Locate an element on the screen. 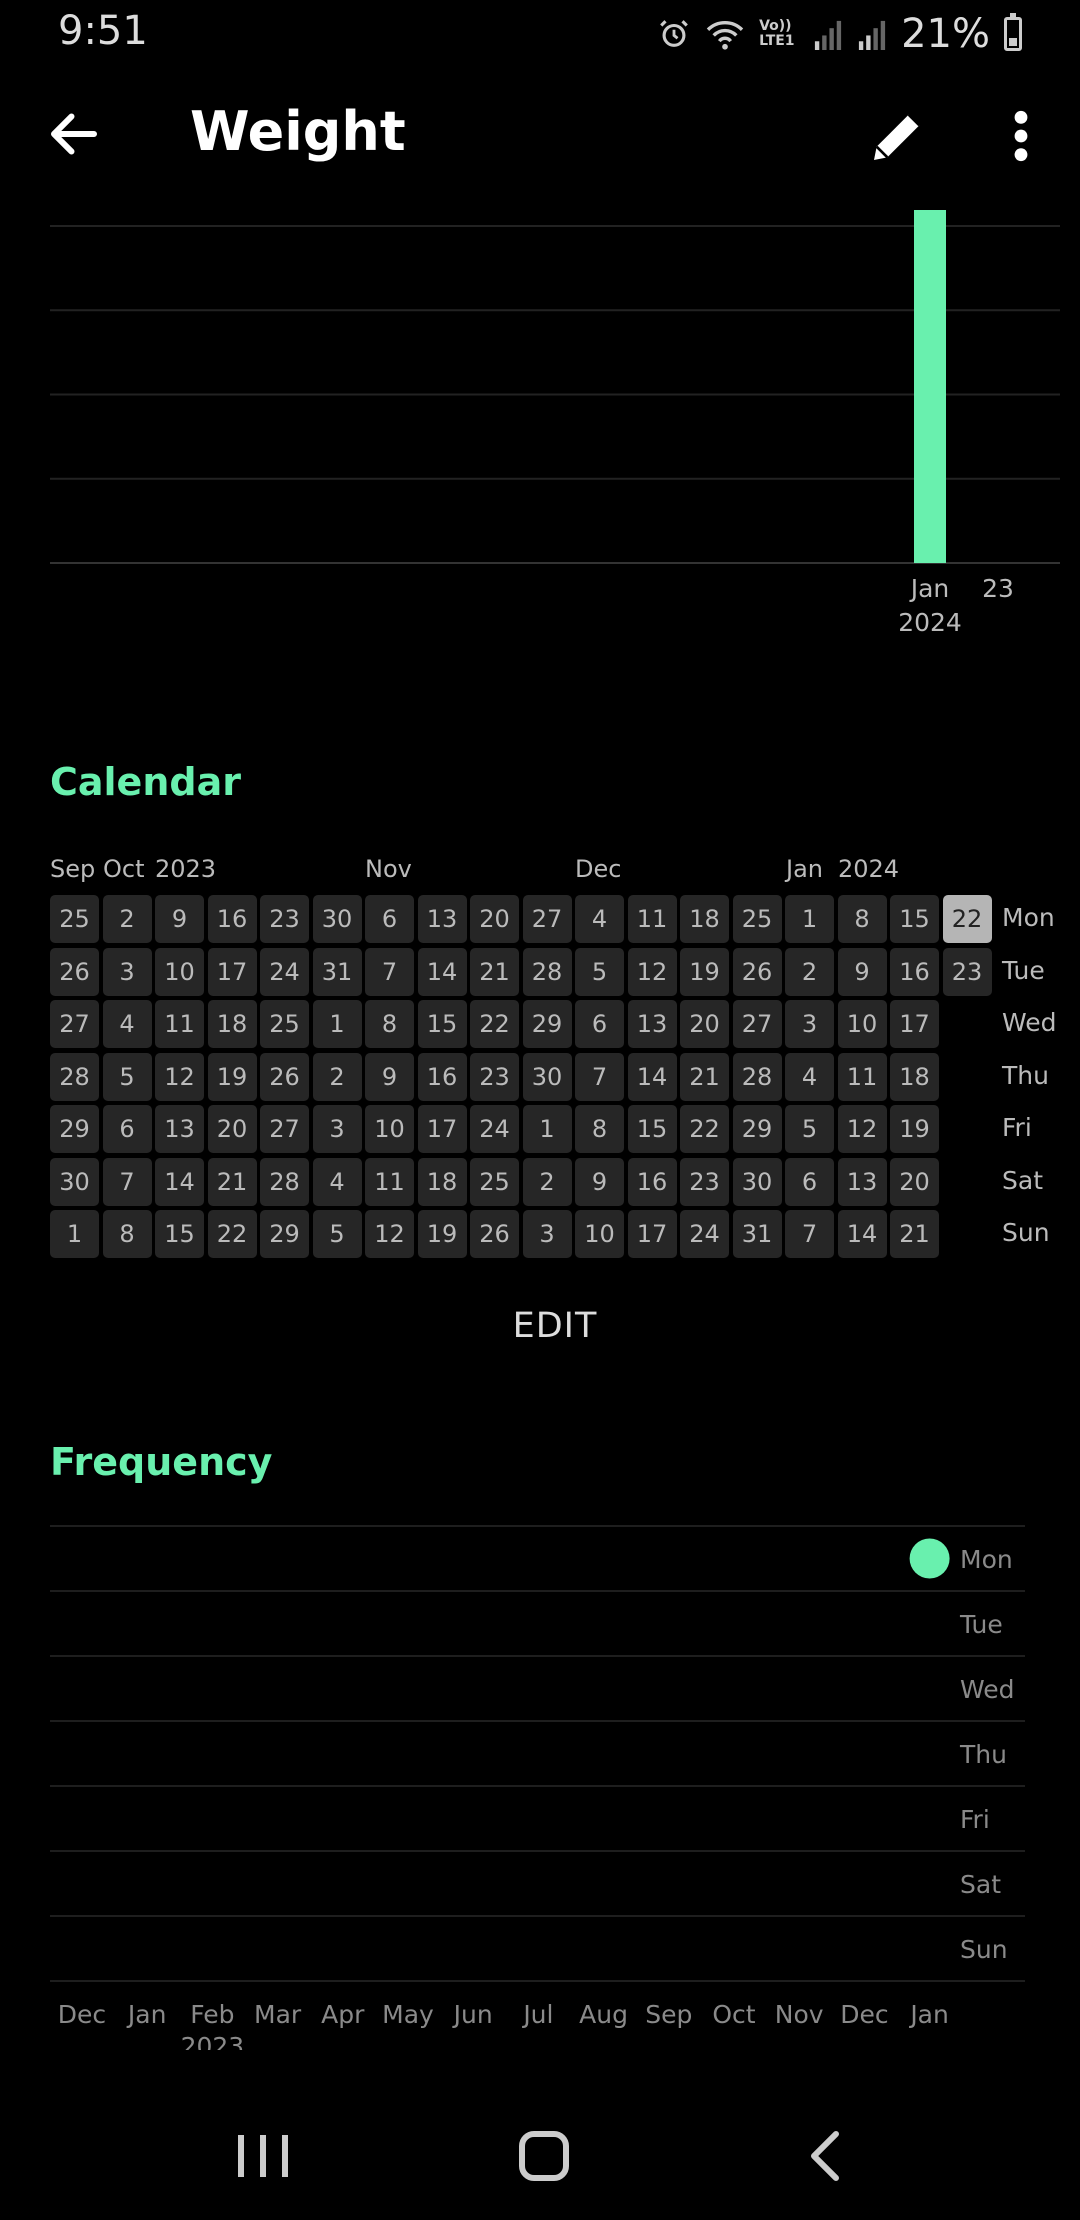 Image resolution: width=1080 pixels, height=2220 pixels. home-icon is located at coordinates (544, 2156).